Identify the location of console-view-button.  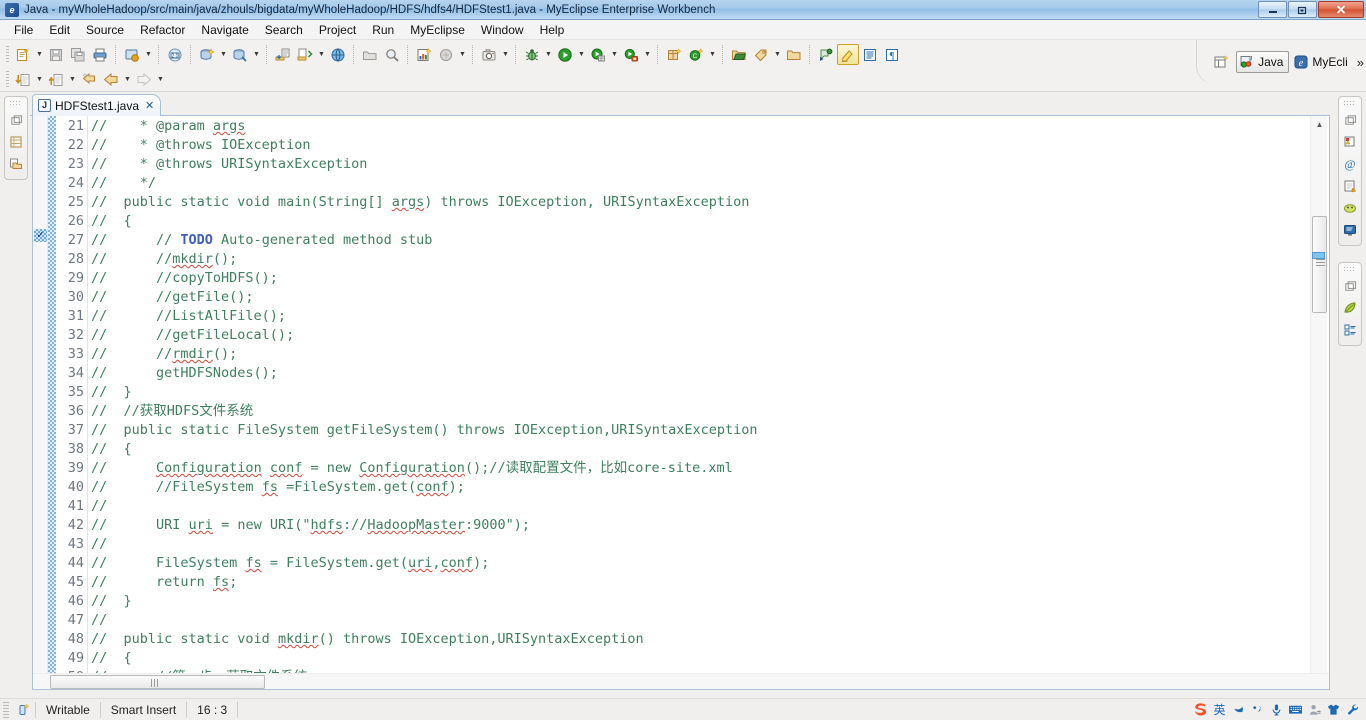
(1350, 230).